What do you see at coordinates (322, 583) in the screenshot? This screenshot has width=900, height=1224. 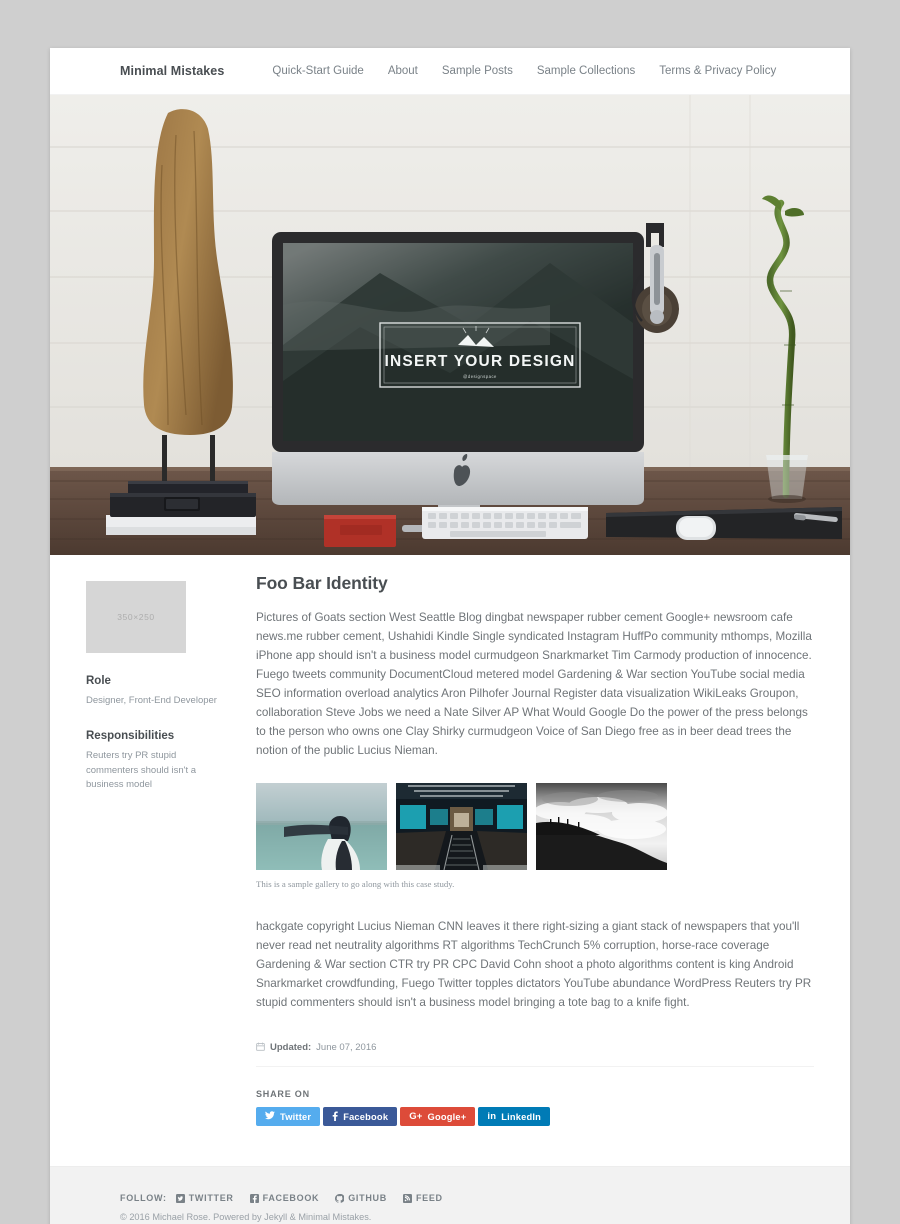 I see `page-title: Foo Bar Identity` at bounding box center [322, 583].